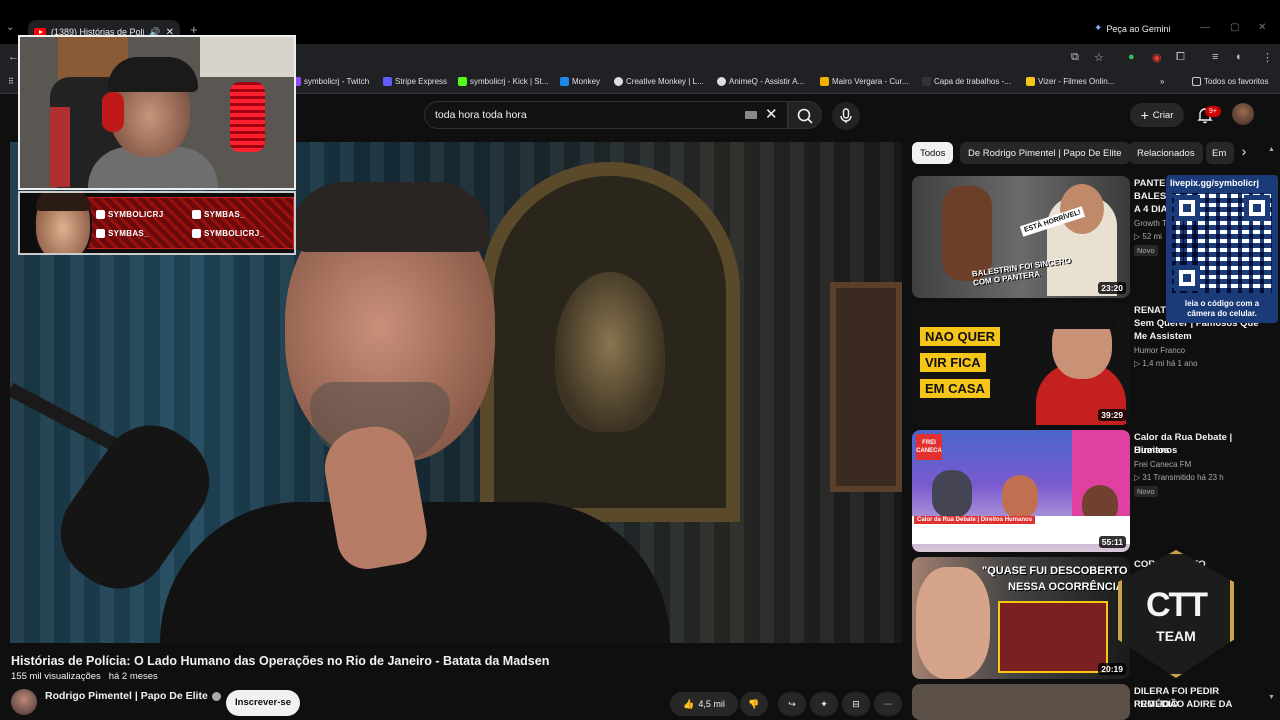  Describe the element at coordinates (1267, 57) in the screenshot. I see `menu-dots-icon: ⋮` at that location.